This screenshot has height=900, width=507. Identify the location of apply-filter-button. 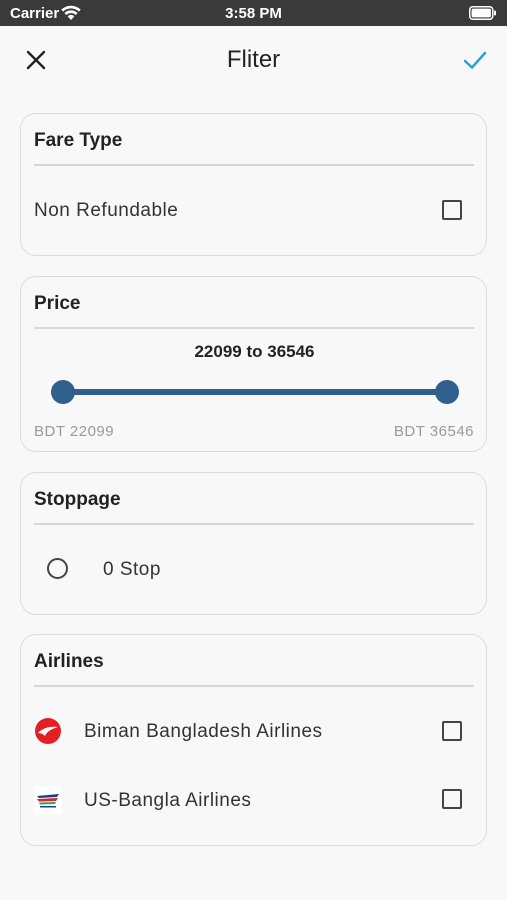
(475, 60).